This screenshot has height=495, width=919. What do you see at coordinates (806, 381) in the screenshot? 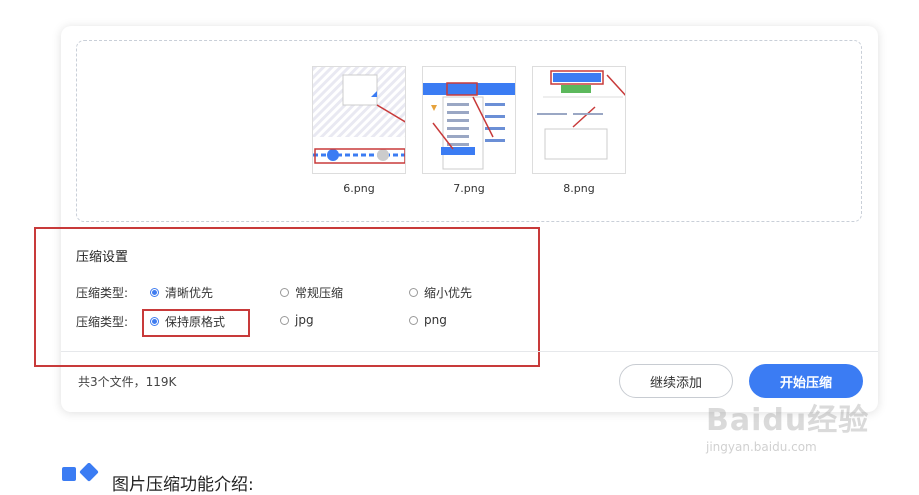
I see `start-compress-button: 开始压缩` at bounding box center [806, 381].